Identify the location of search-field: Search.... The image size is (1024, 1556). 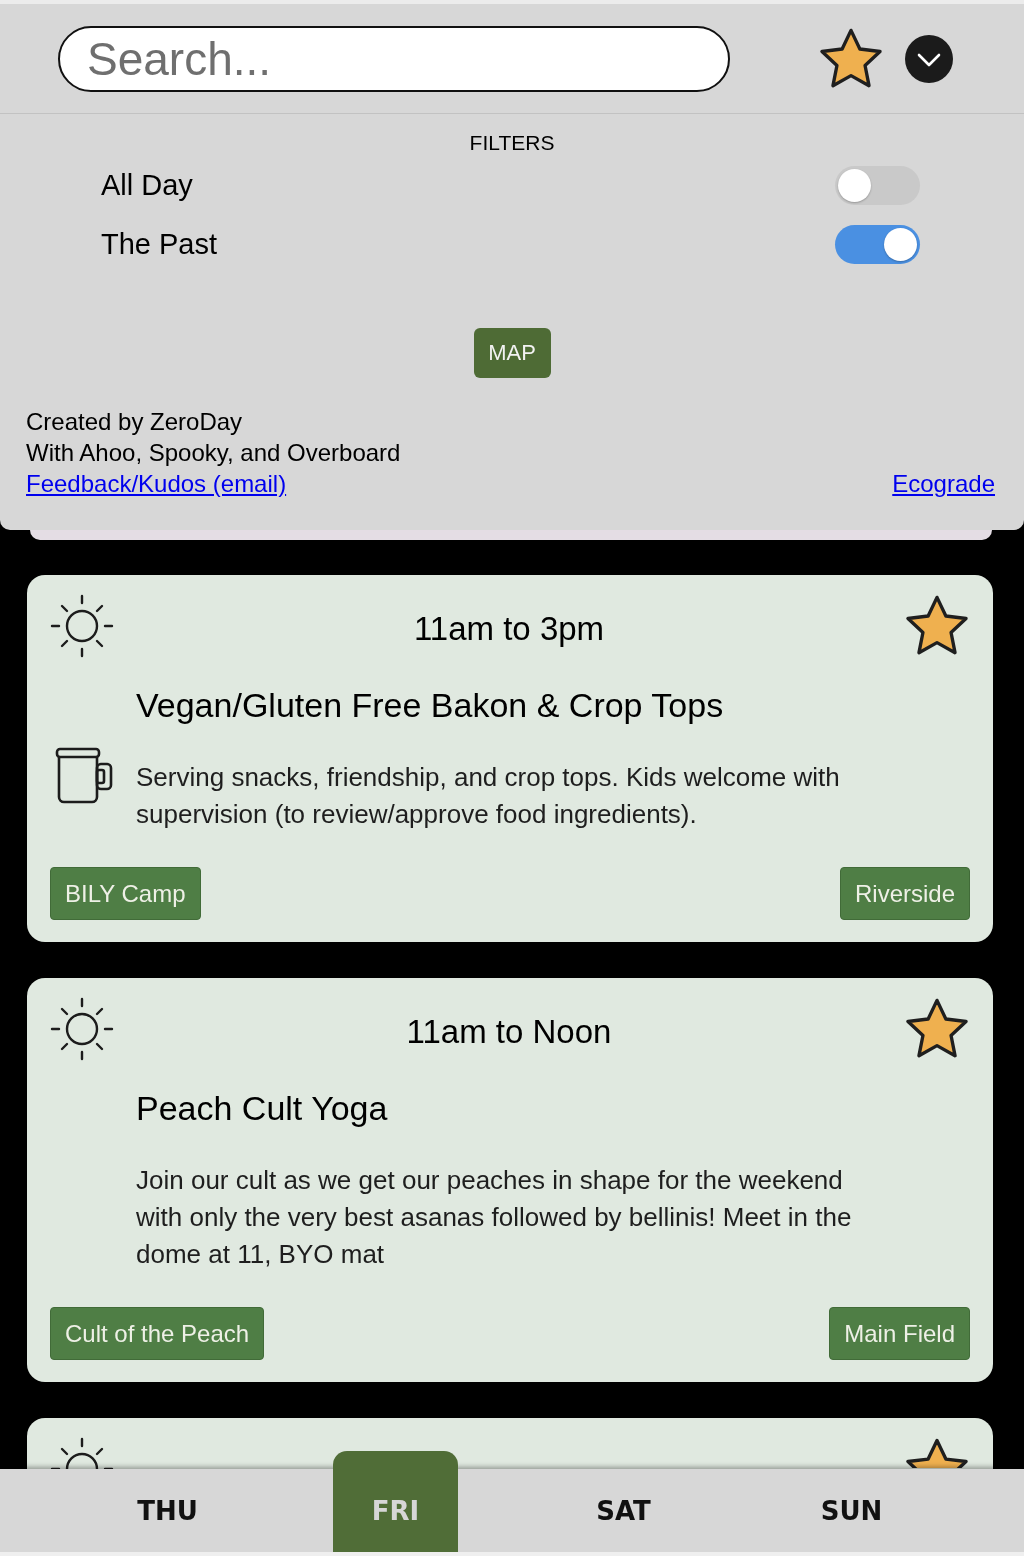
(394, 58).